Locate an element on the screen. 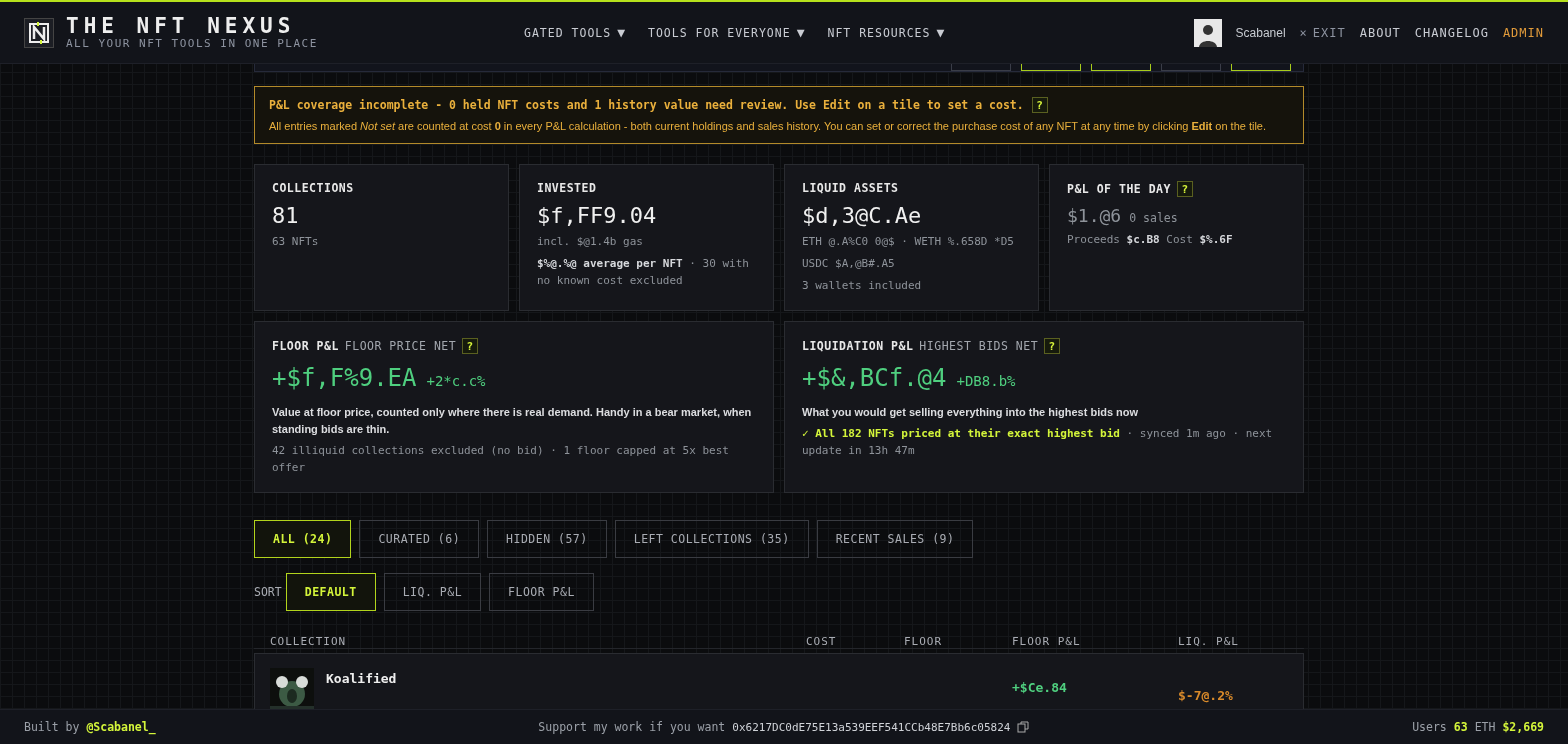 Image resolution: width=1568 pixels, height=744 pixels. filter-tab: CURATED (6) is located at coordinates (419, 539).